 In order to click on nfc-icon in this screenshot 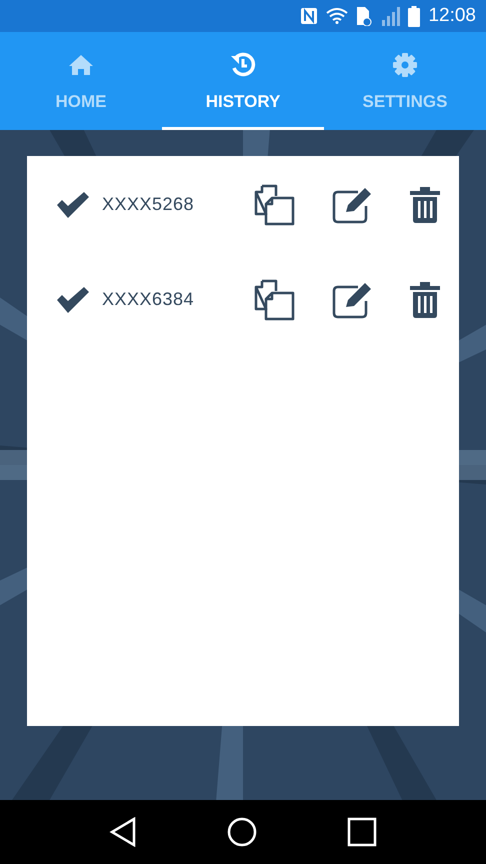, I will do `click(309, 16)`.